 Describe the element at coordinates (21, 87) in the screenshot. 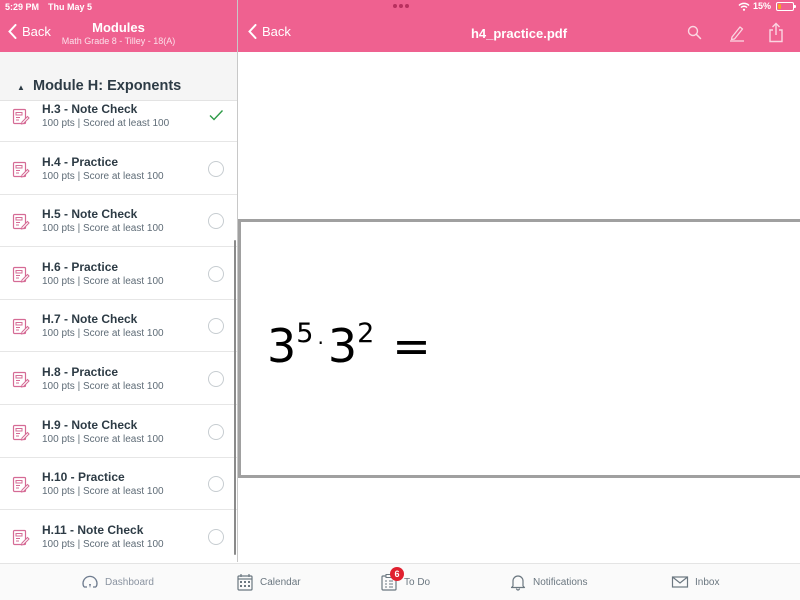

I see `collapse-triangle-icon: ▲` at that location.